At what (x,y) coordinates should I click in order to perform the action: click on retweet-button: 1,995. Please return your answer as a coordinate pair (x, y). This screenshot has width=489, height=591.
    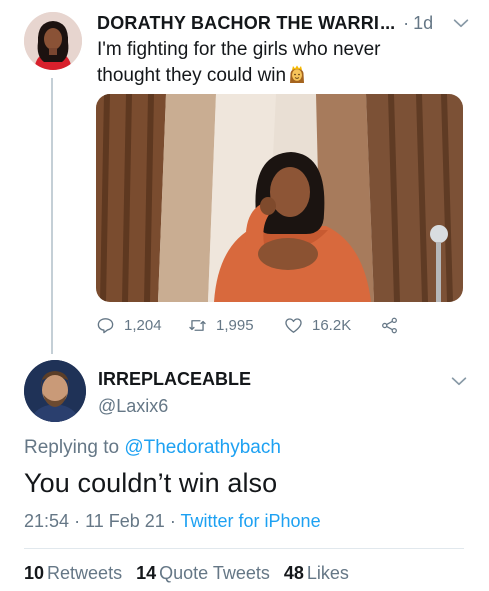
    Looking at the image, I should click on (236, 325).